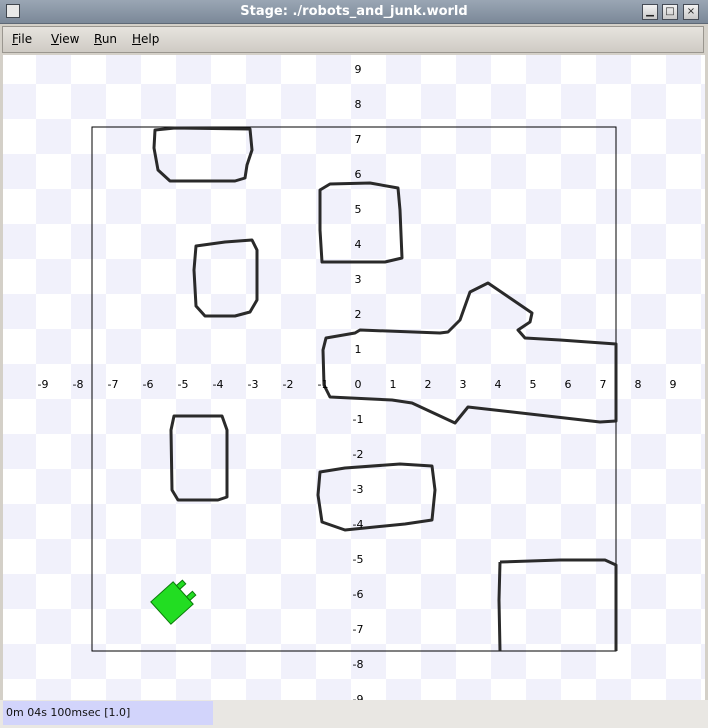 The width and height of the screenshot is (708, 728). What do you see at coordinates (358, 349) in the screenshot?
I see `y-tick-label: 1` at bounding box center [358, 349].